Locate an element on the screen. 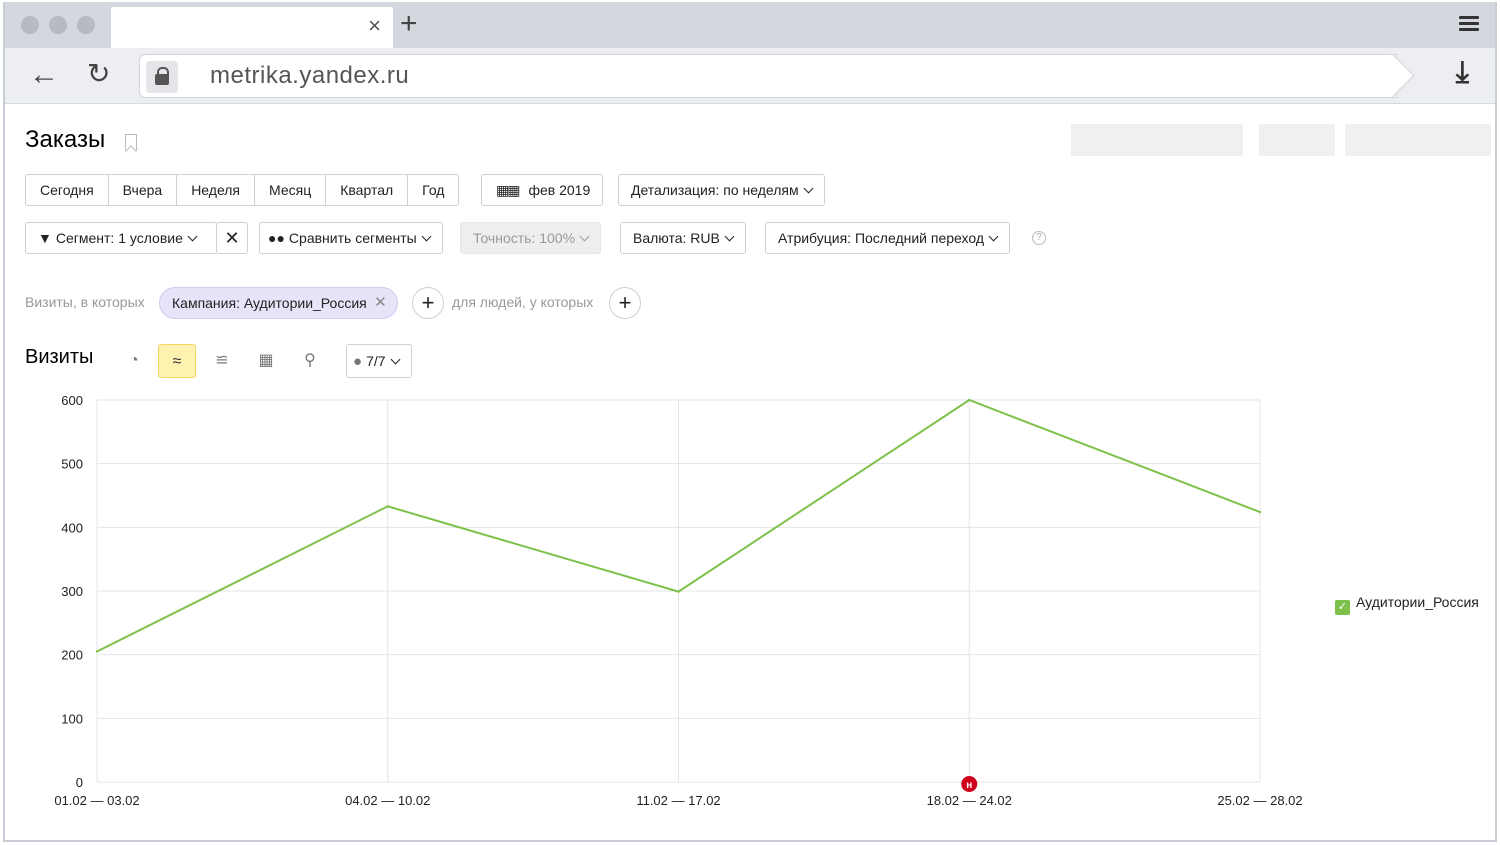 This screenshot has height=845, width=1500. chart-legend: ✓ Аудитории_Россия is located at coordinates (1407, 604).